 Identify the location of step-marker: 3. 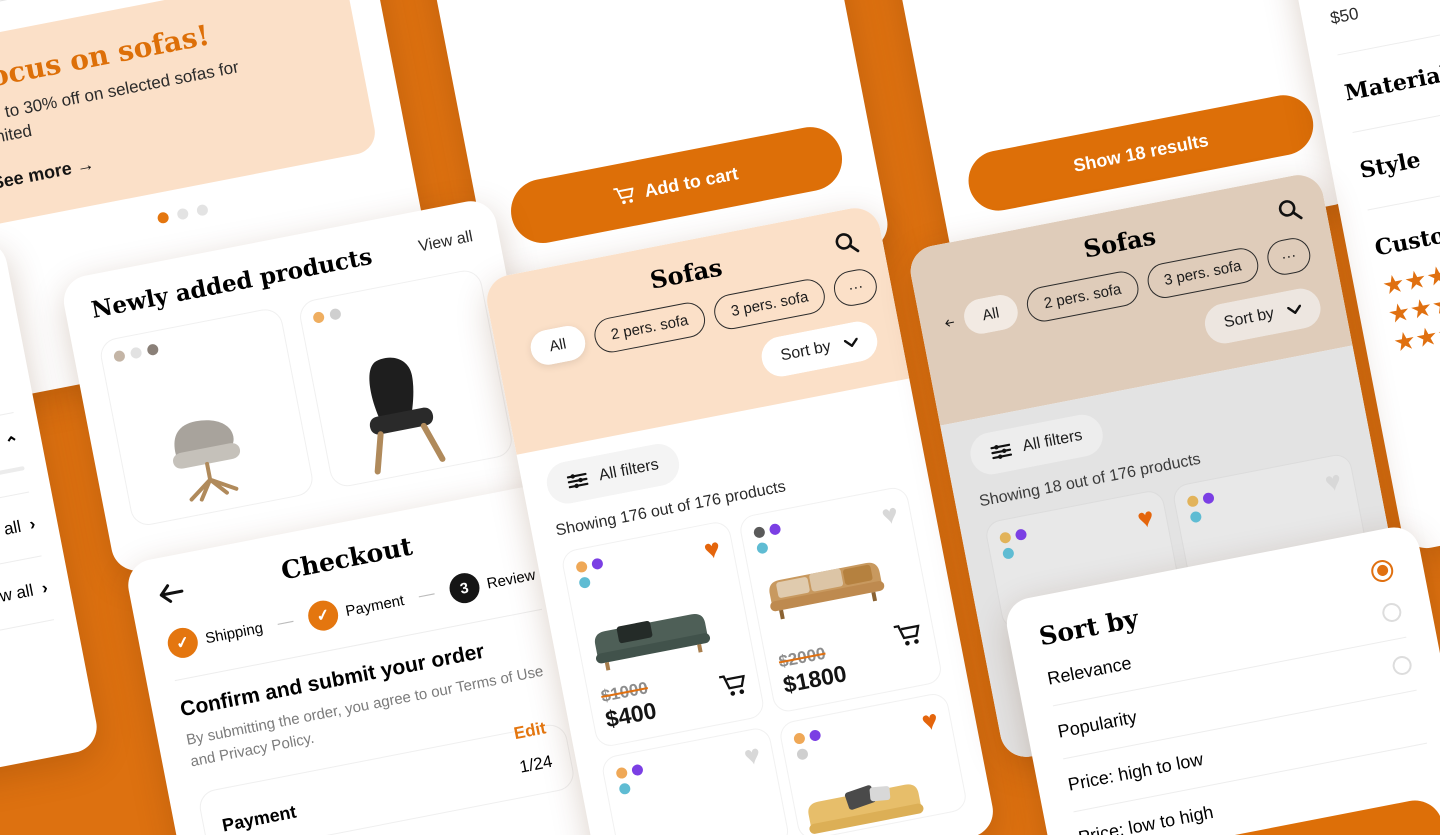
(464, 588).